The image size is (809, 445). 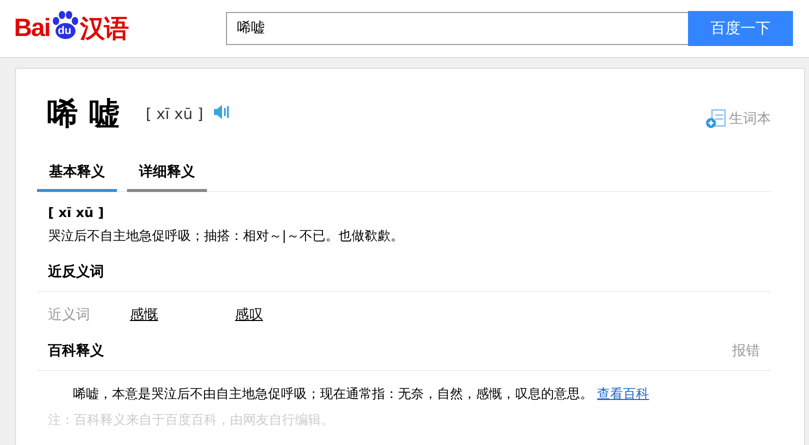 I want to click on headword: 唏 嘘, so click(x=83, y=114).